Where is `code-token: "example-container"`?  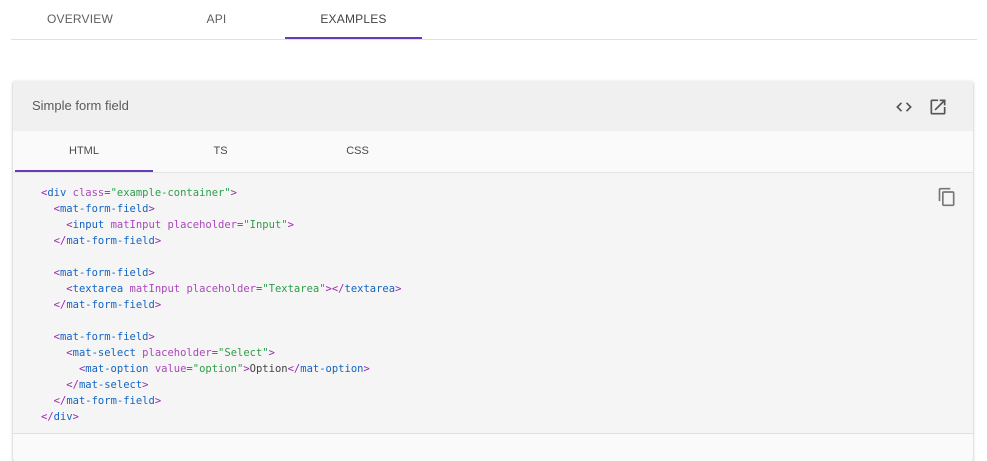 code-token: "example-container" is located at coordinates (170, 193).